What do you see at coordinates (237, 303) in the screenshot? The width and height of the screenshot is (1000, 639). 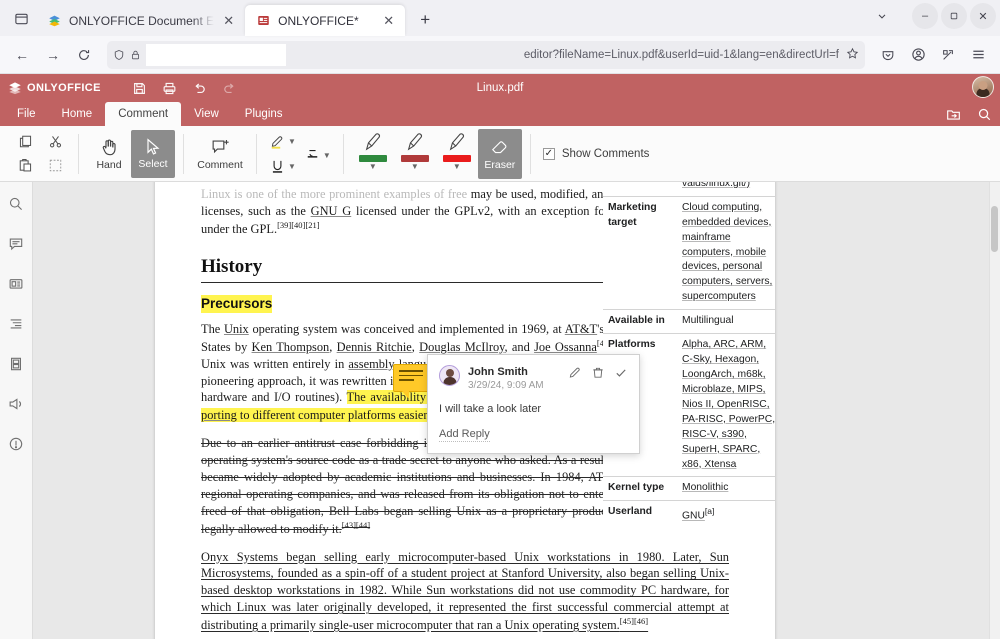 I see `heading-precursors: Precursors` at bounding box center [237, 303].